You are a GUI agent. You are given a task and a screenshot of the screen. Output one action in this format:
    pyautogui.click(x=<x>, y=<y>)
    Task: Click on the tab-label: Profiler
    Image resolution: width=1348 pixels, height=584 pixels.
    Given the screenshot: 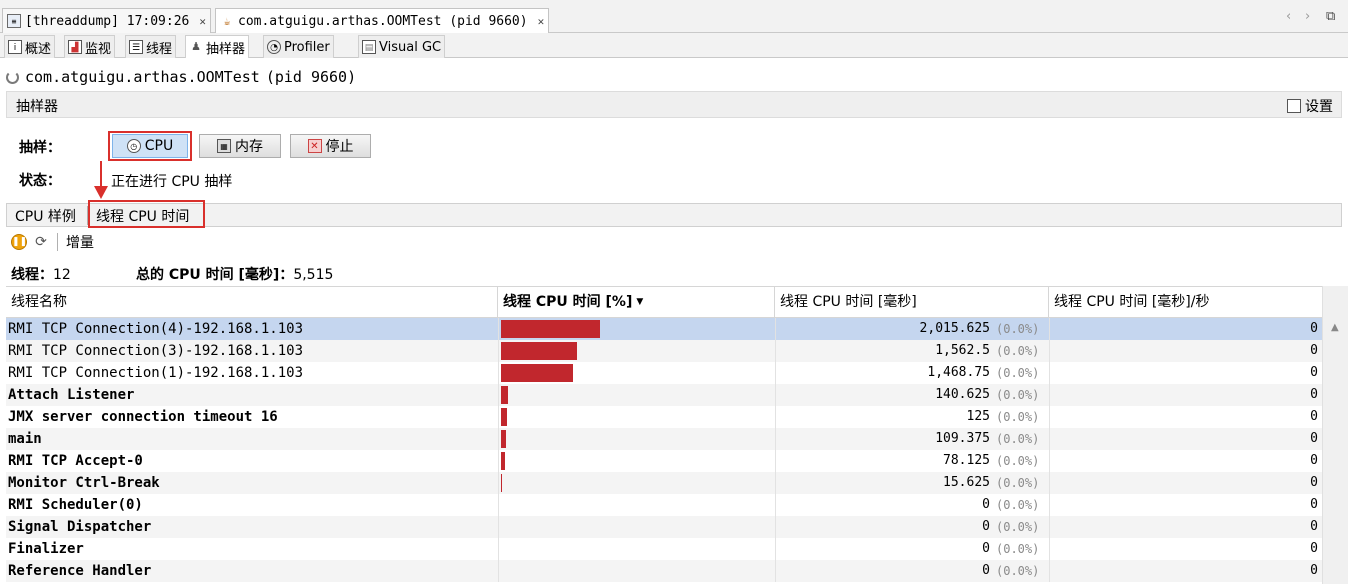 What is the action you would take?
    pyautogui.click(x=307, y=47)
    